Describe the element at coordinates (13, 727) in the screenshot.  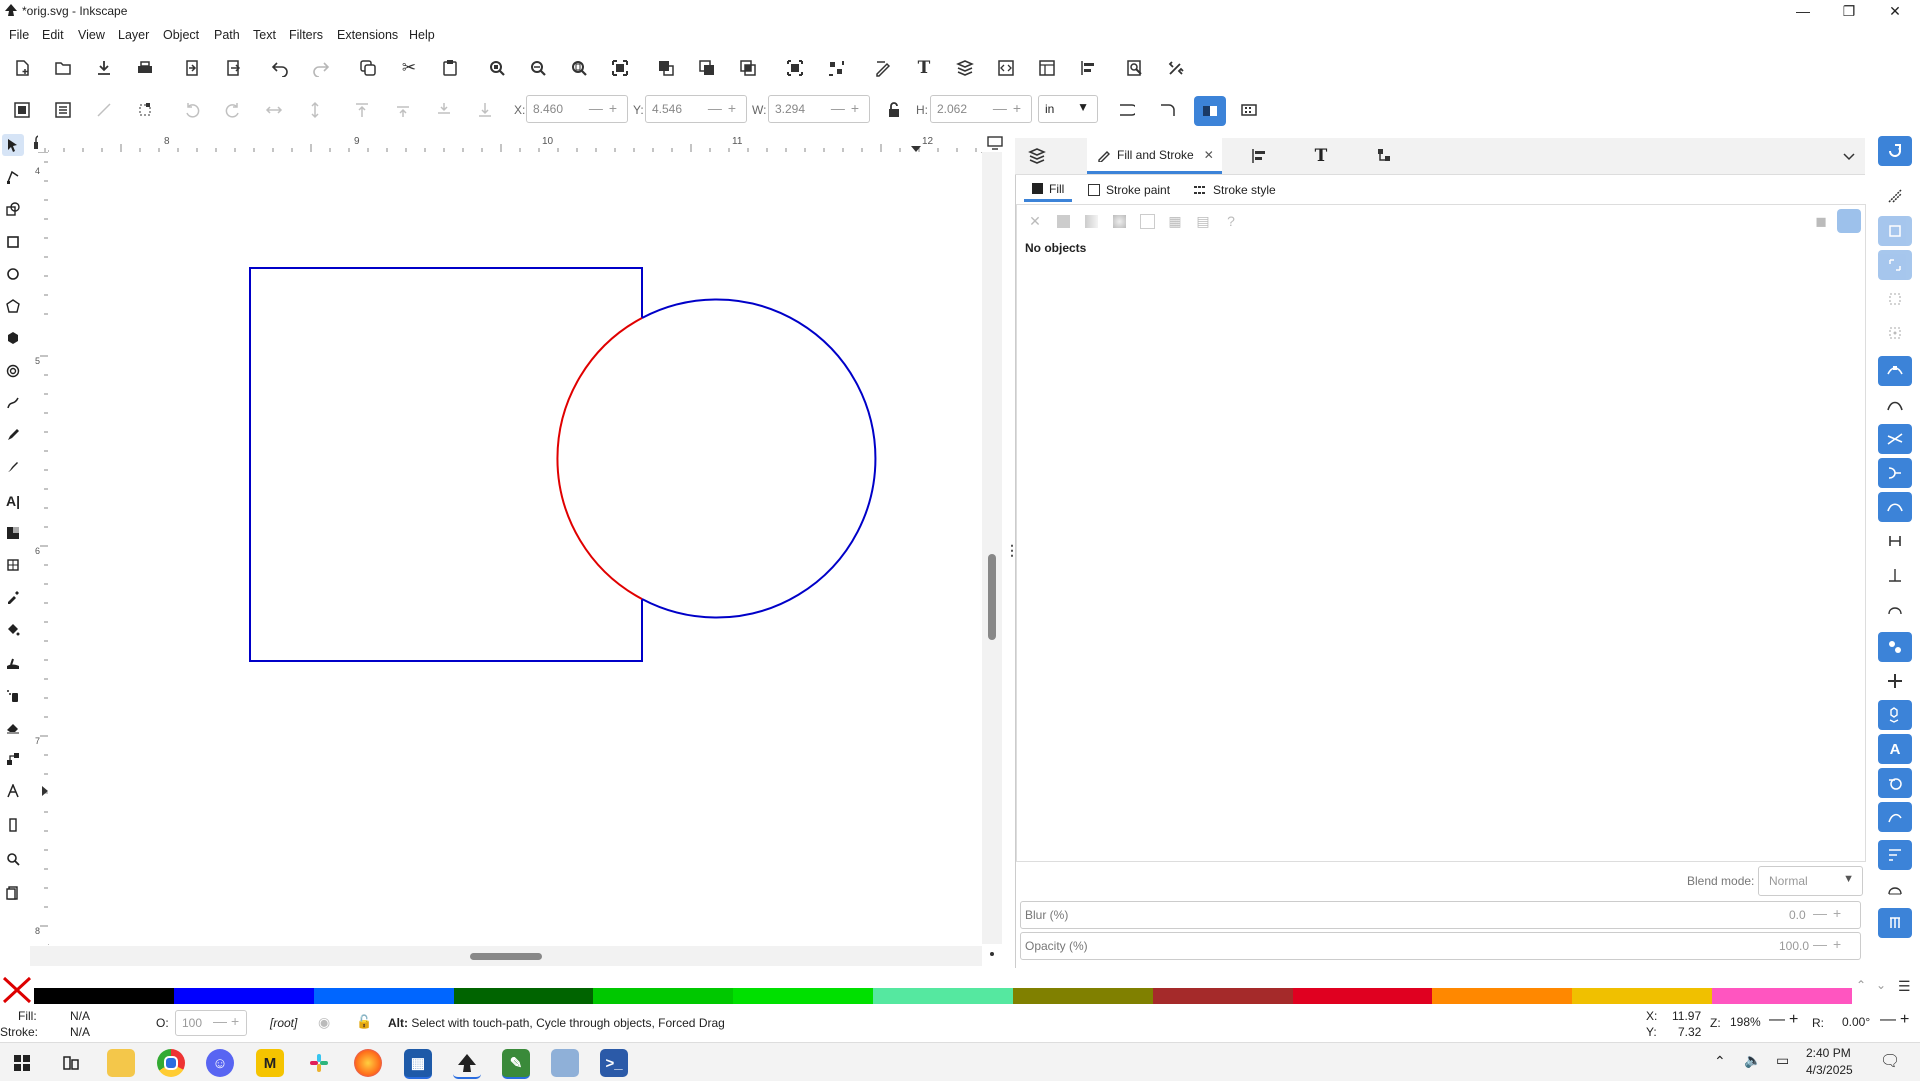
I see `eraser-tool-icon` at that location.